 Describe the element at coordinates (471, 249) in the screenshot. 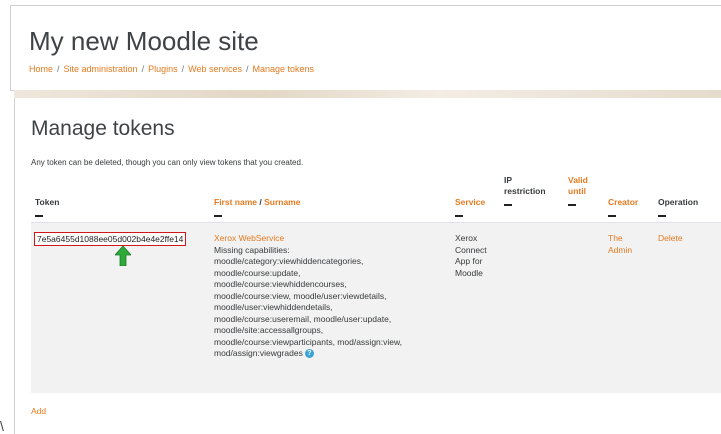

I see `service-line: Connect` at that location.